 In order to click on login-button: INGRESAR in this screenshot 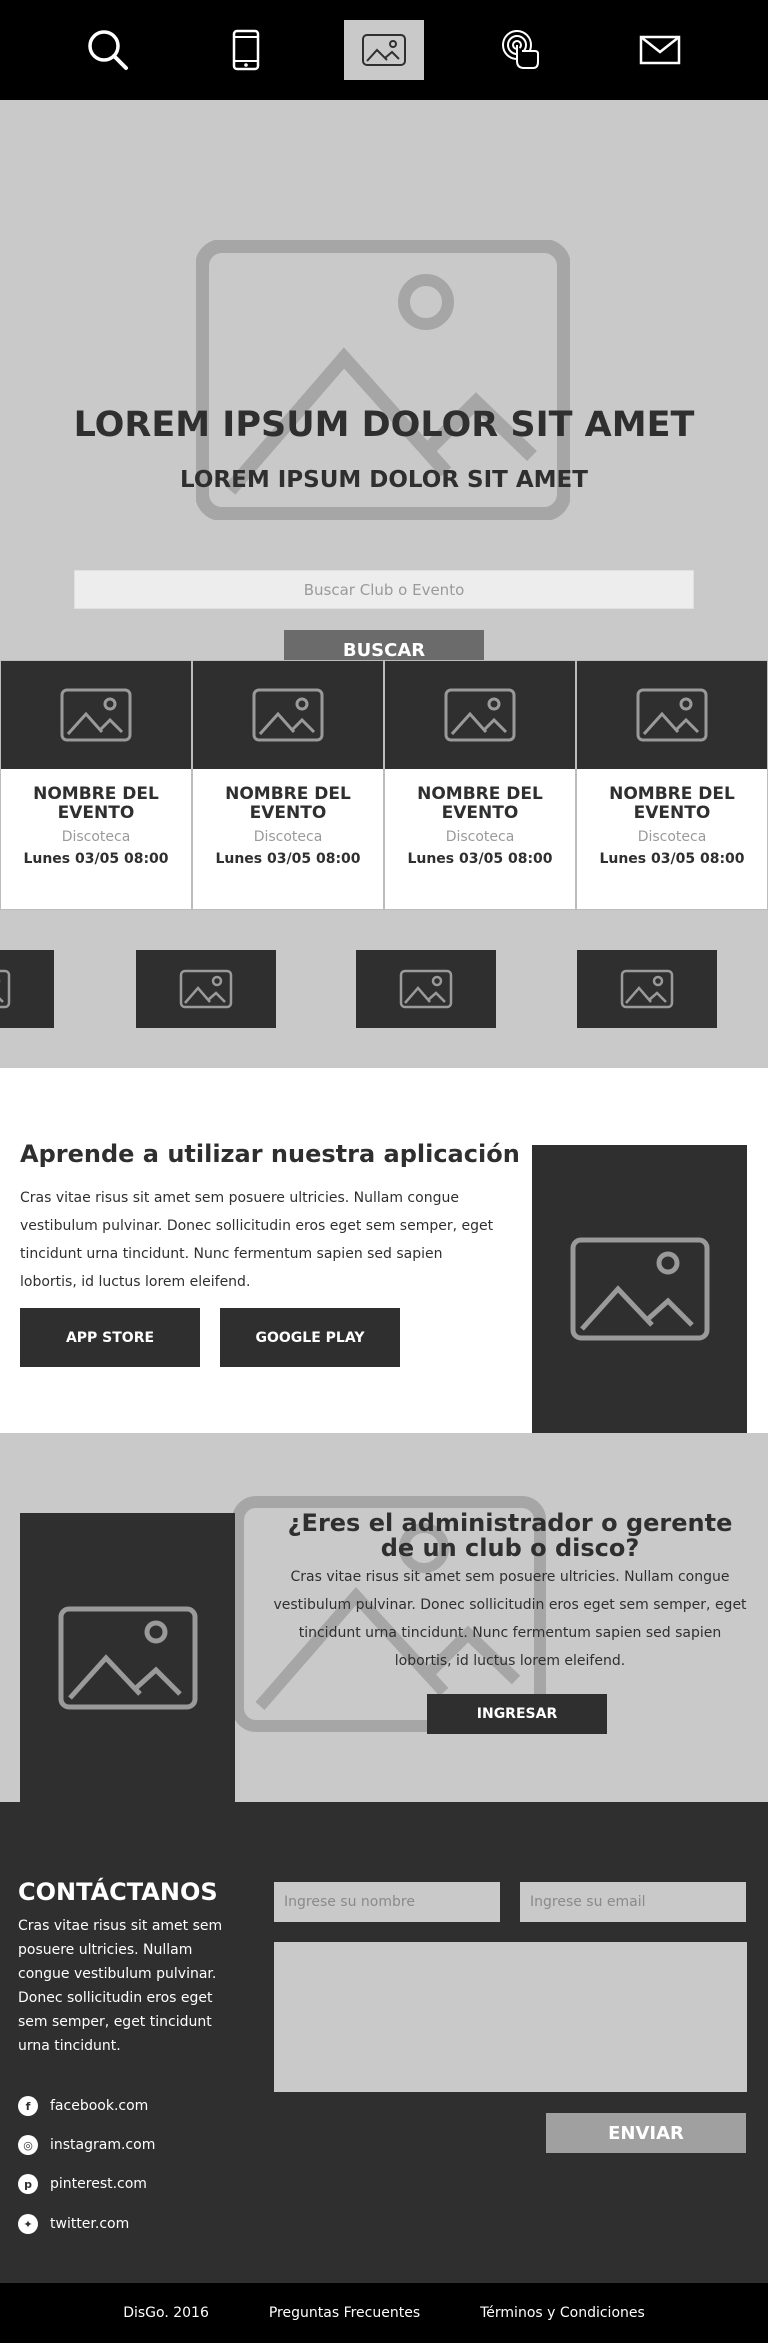, I will do `click(517, 1714)`.